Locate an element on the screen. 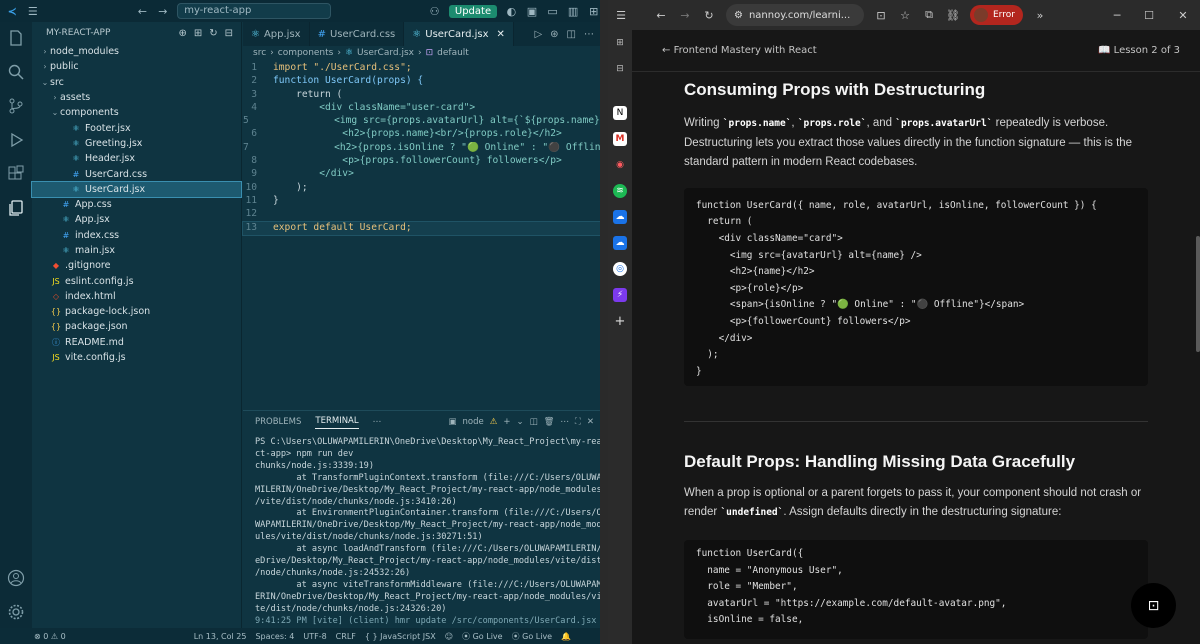 The width and height of the screenshot is (1200, 644). update-button: Update is located at coordinates (473, 11).